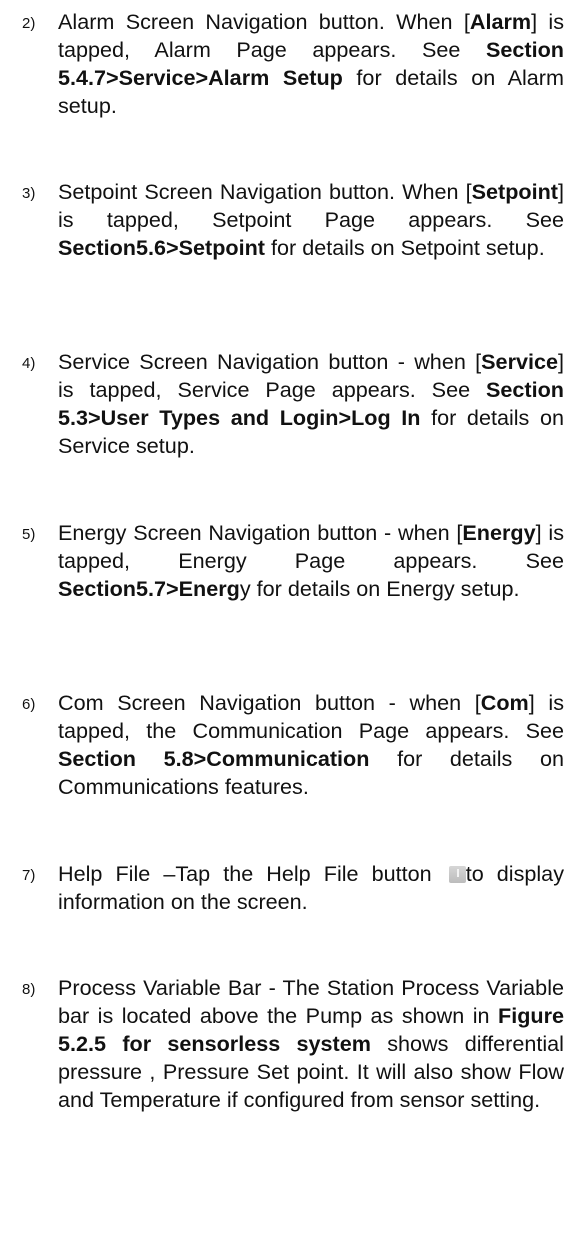  What do you see at coordinates (161, 247) in the screenshot?
I see `section-reference: Section5.6>Setpoint` at bounding box center [161, 247].